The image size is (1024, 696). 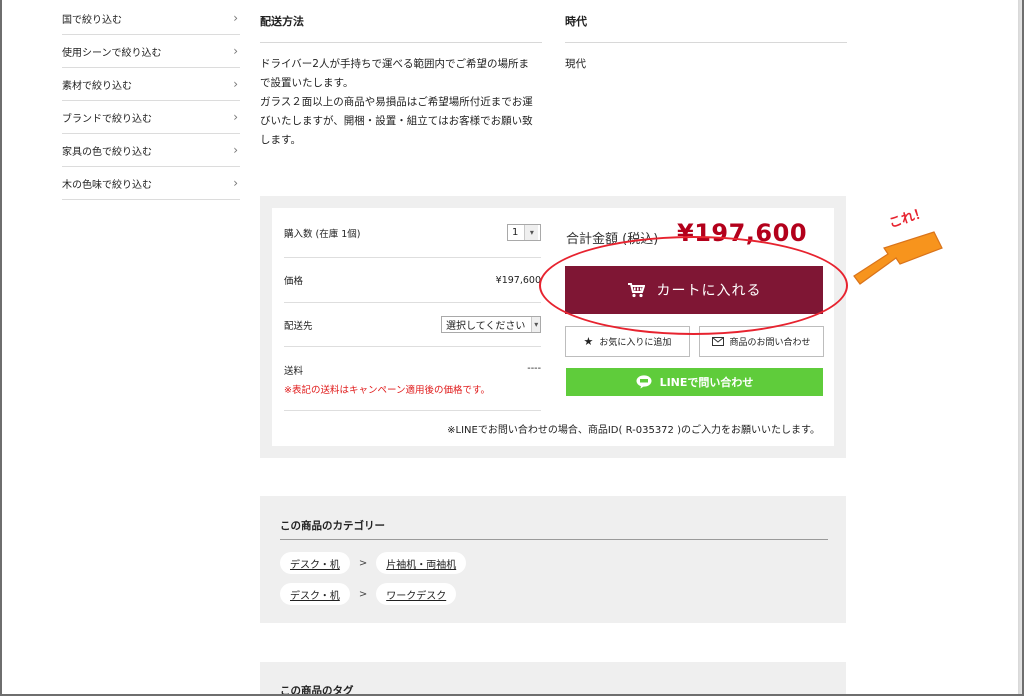 What do you see at coordinates (394, 64) in the screenshot?
I see `shipping-line: ドライバー2人が手持ちで運べる範囲内でご希望の場所ま` at bounding box center [394, 64].